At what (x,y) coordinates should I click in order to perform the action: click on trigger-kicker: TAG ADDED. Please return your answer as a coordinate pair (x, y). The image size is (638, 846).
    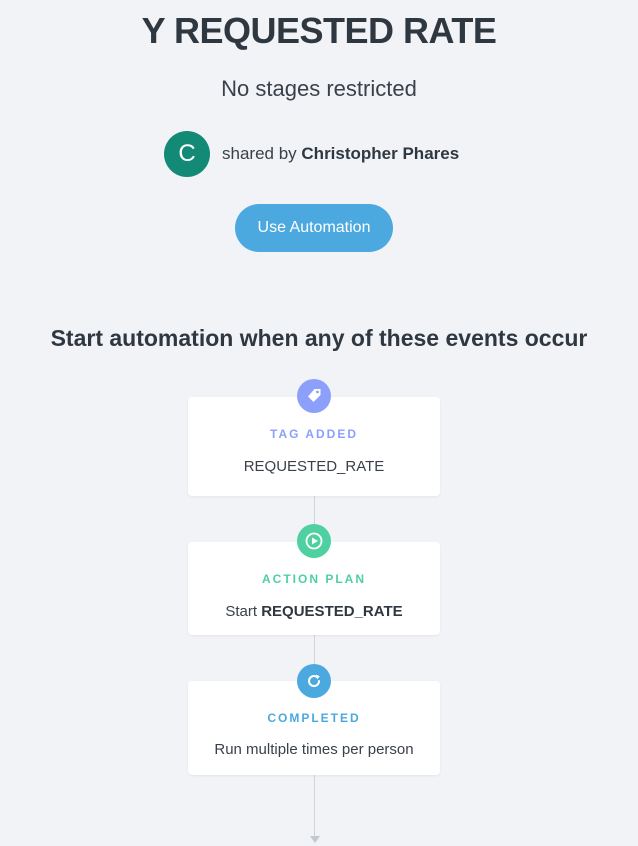
    Looking at the image, I should click on (314, 434).